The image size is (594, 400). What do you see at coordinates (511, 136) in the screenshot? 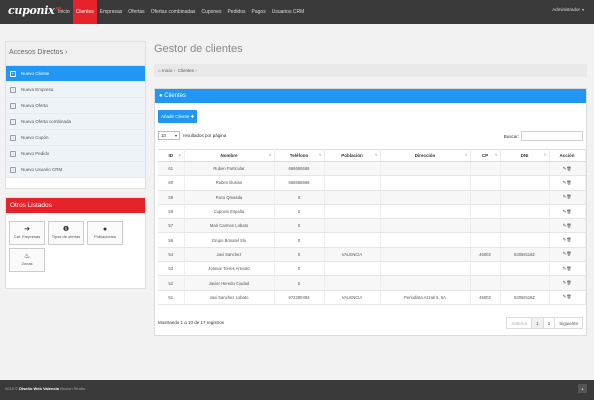
I see `search-label: Buscar:` at bounding box center [511, 136].